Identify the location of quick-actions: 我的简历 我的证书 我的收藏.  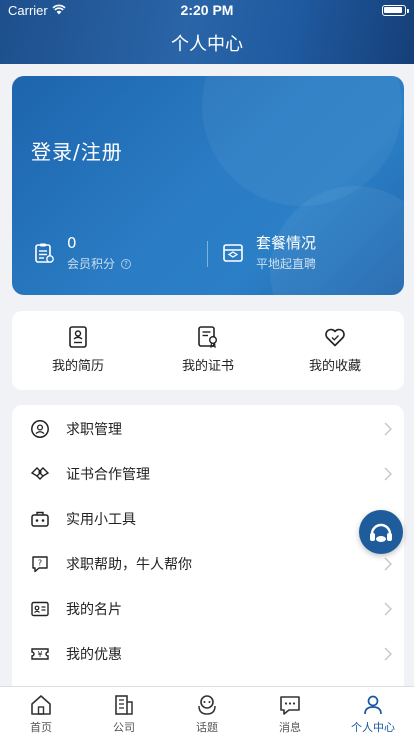
(208, 350).